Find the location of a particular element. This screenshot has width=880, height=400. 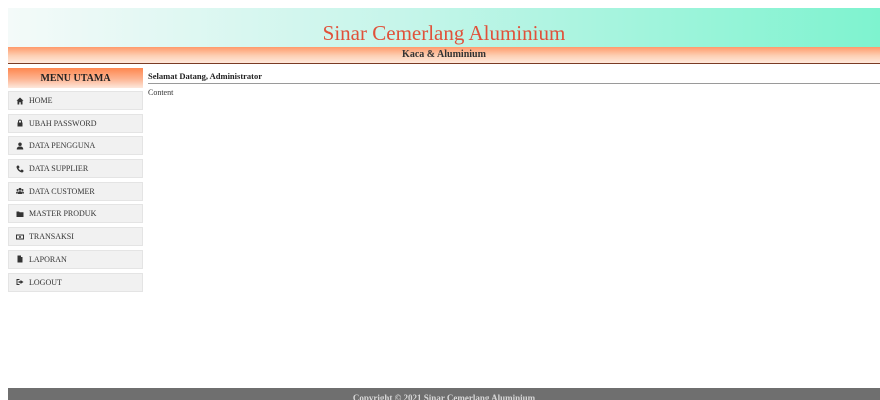

phone-icon is located at coordinates (20, 169).